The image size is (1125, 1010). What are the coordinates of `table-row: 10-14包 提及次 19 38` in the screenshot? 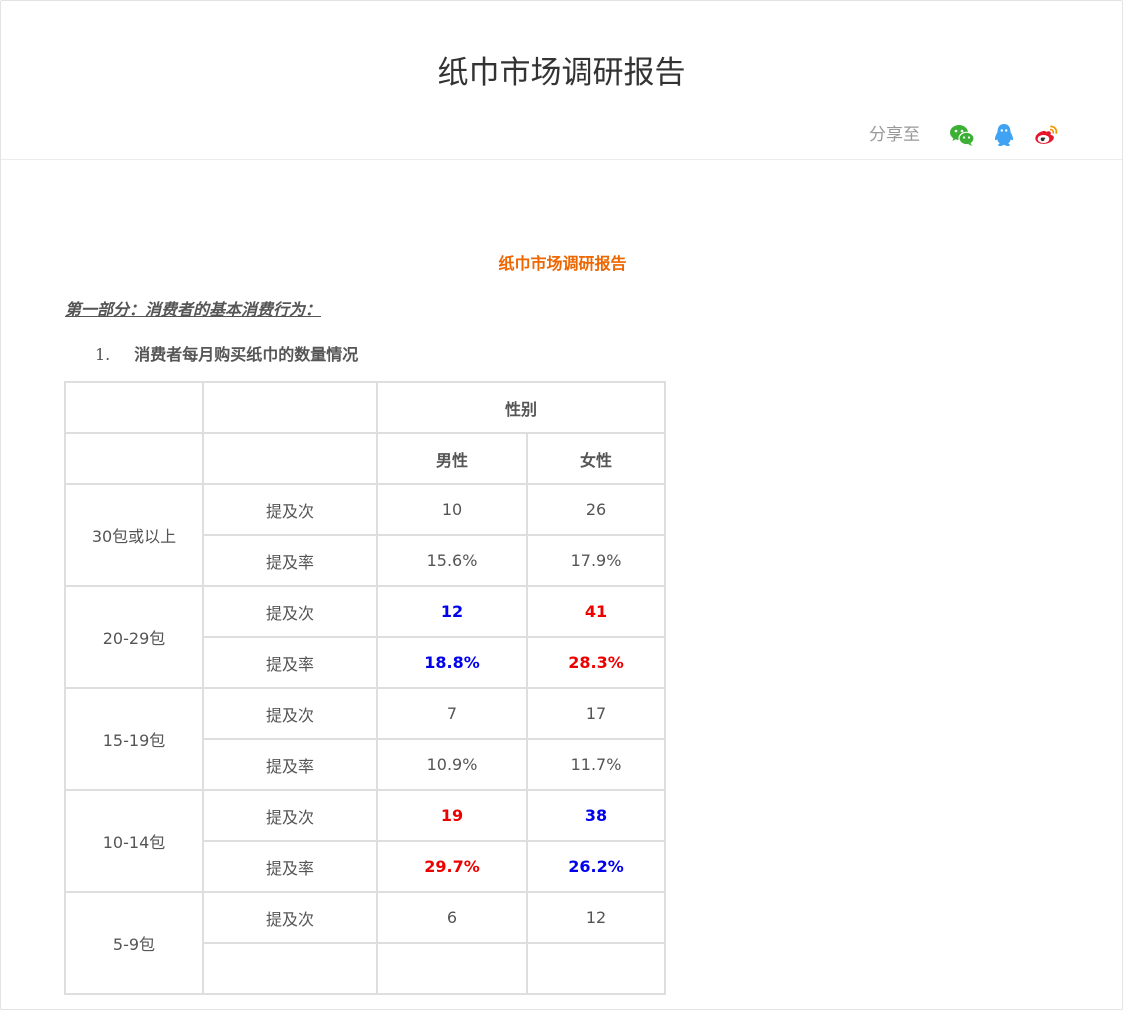 It's located at (365, 841).